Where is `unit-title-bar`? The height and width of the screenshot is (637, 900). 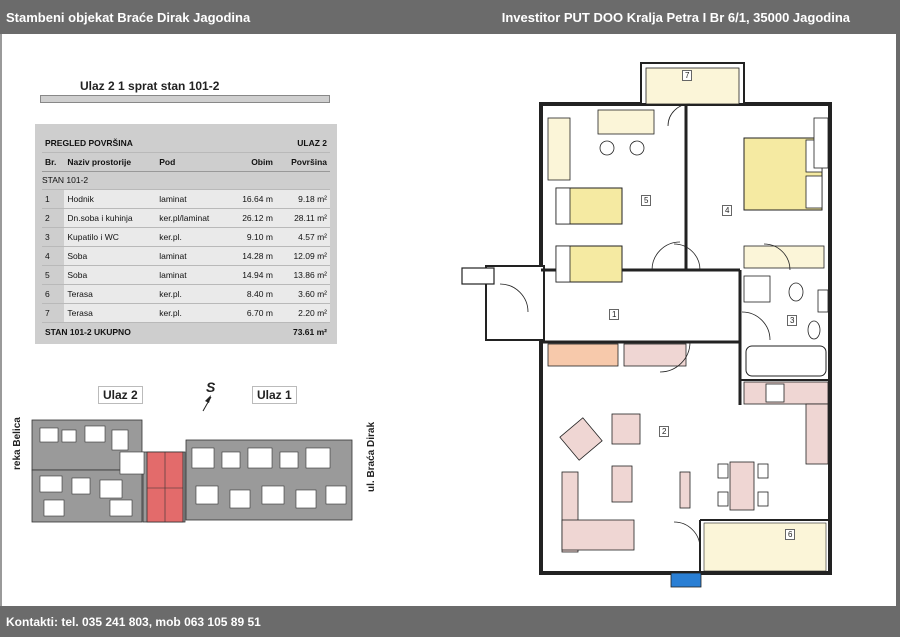 unit-title-bar is located at coordinates (185, 99).